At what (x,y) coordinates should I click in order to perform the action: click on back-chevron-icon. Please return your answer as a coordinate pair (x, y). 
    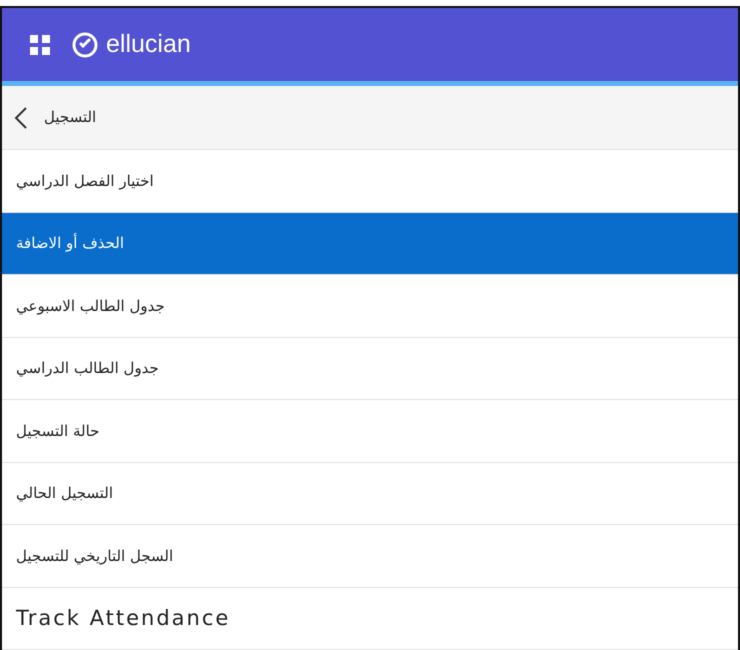
    Looking at the image, I should click on (21, 118).